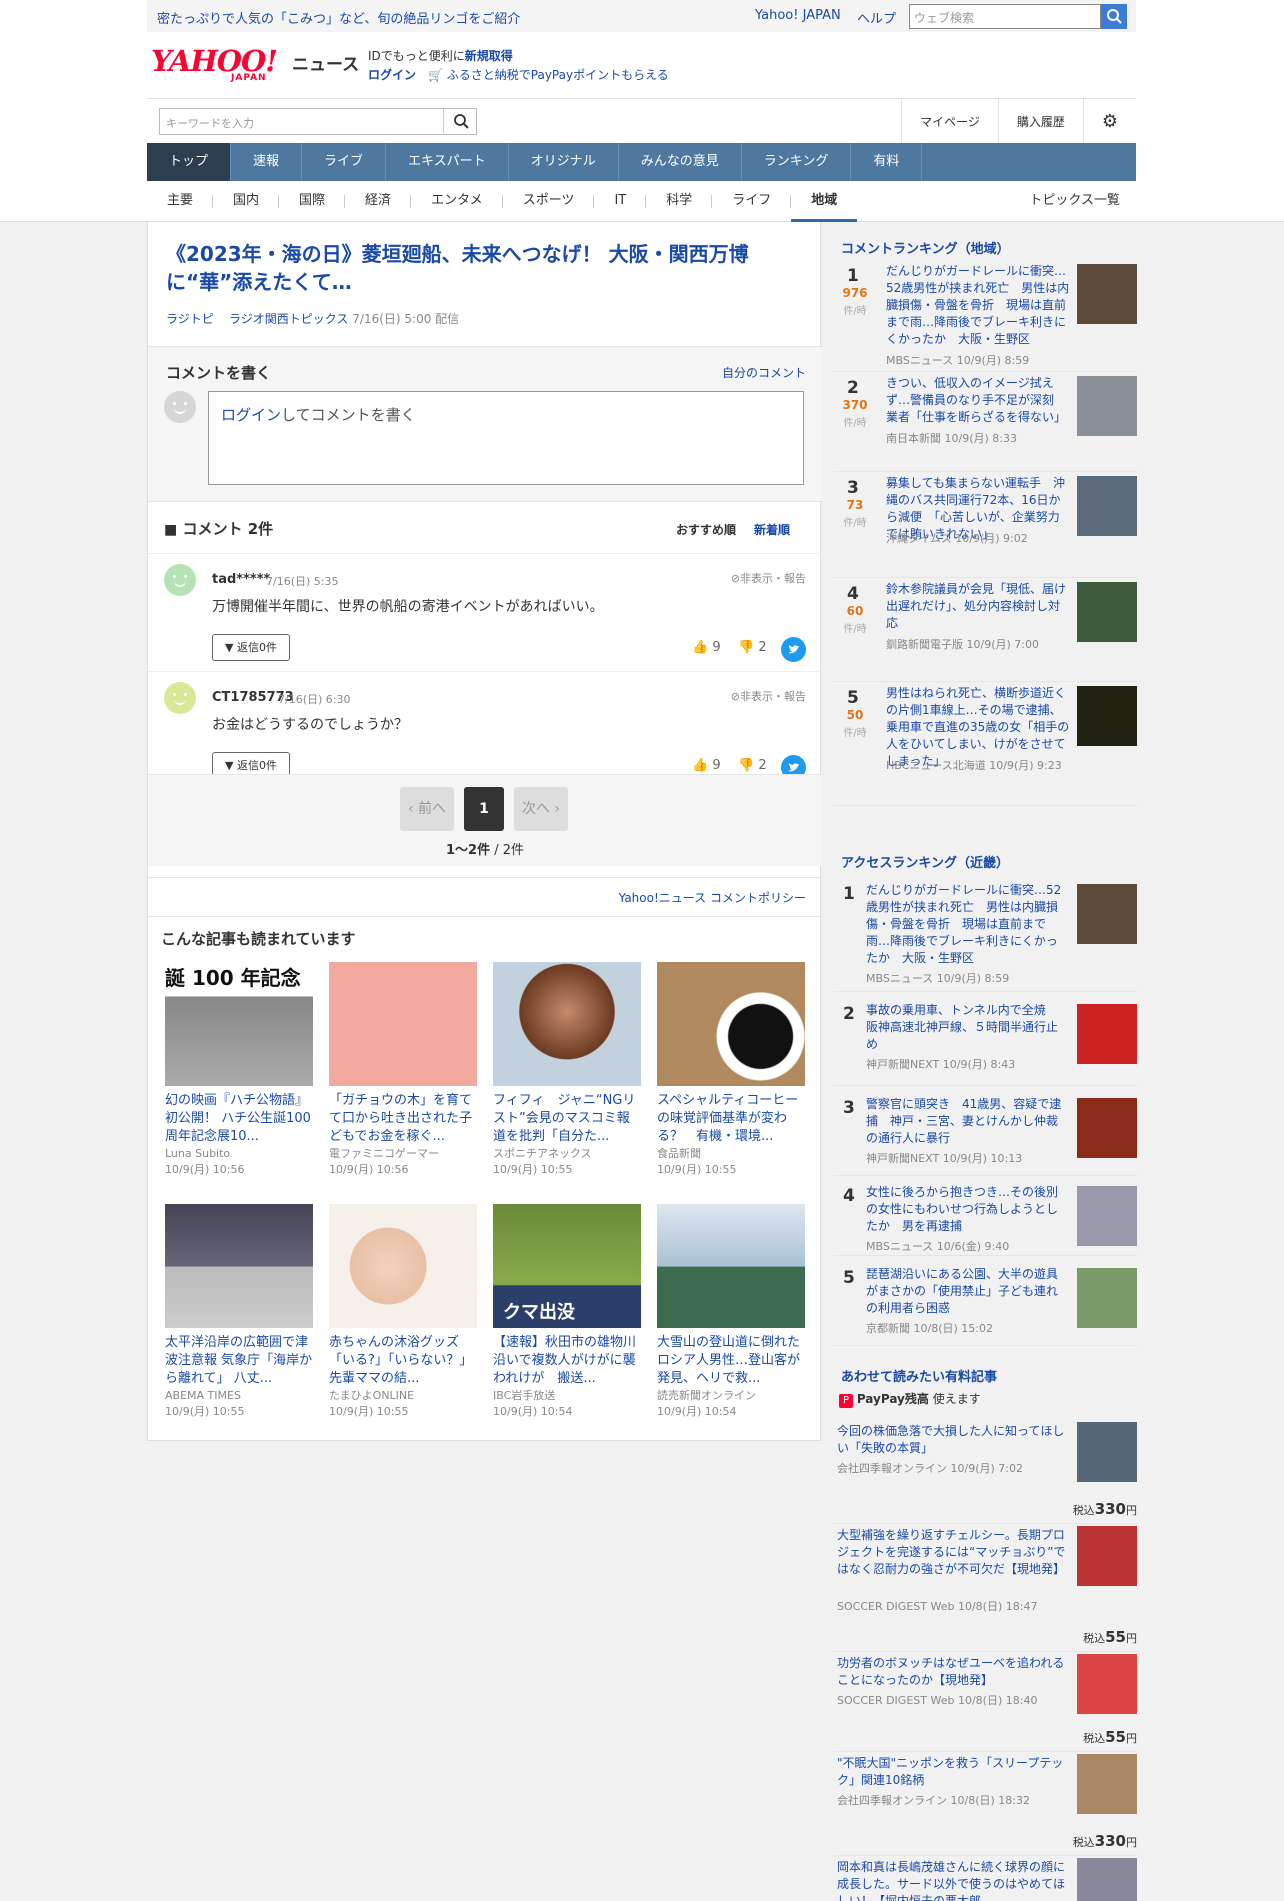  What do you see at coordinates (752, 204) in the screenshot?
I see `category-tab: ライフ` at bounding box center [752, 204].